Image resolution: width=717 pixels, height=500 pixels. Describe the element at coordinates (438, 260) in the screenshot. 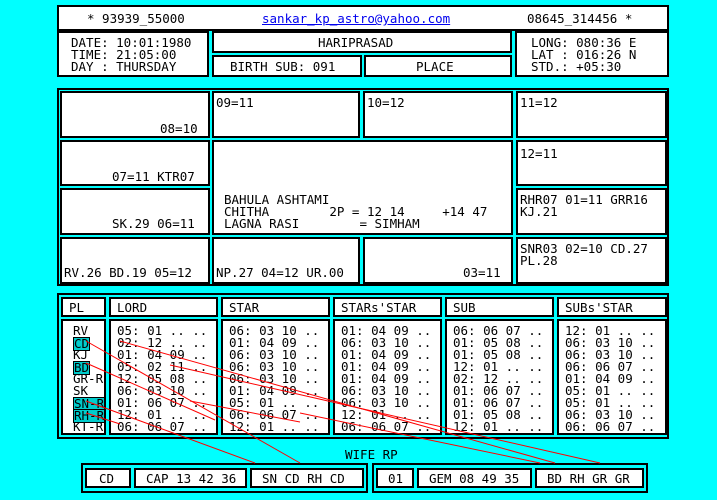

I see `house-03: 03=11` at that location.